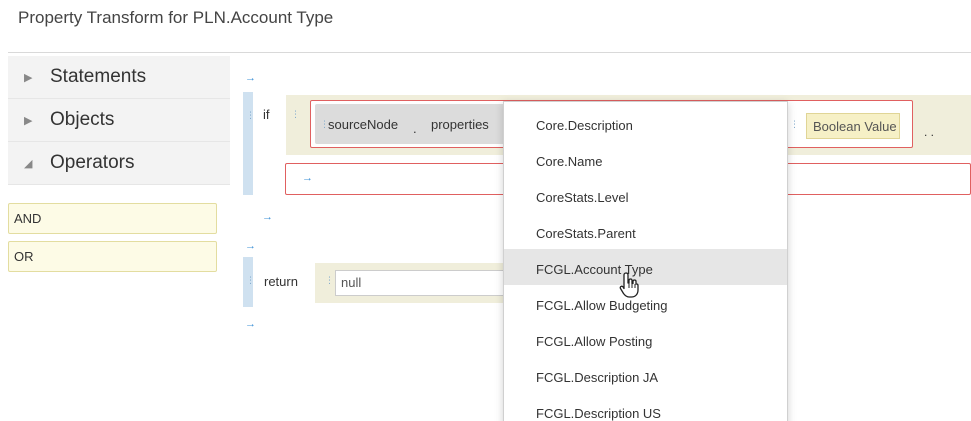 This screenshot has height=421, width=971. Describe the element at coordinates (645, 231) in the screenshot. I see `dropdown-option: CoreStats.Parent` at that location.